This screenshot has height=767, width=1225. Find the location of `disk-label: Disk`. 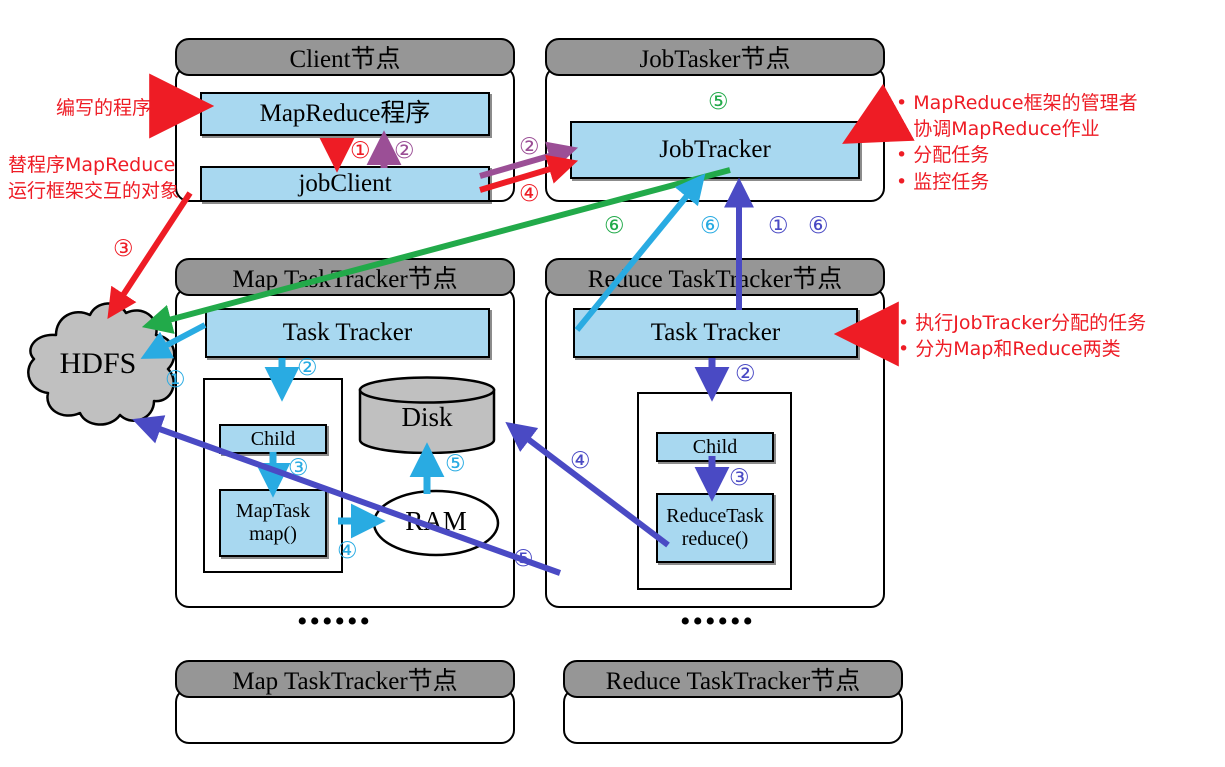

disk-label: Disk is located at coordinates (427, 417).